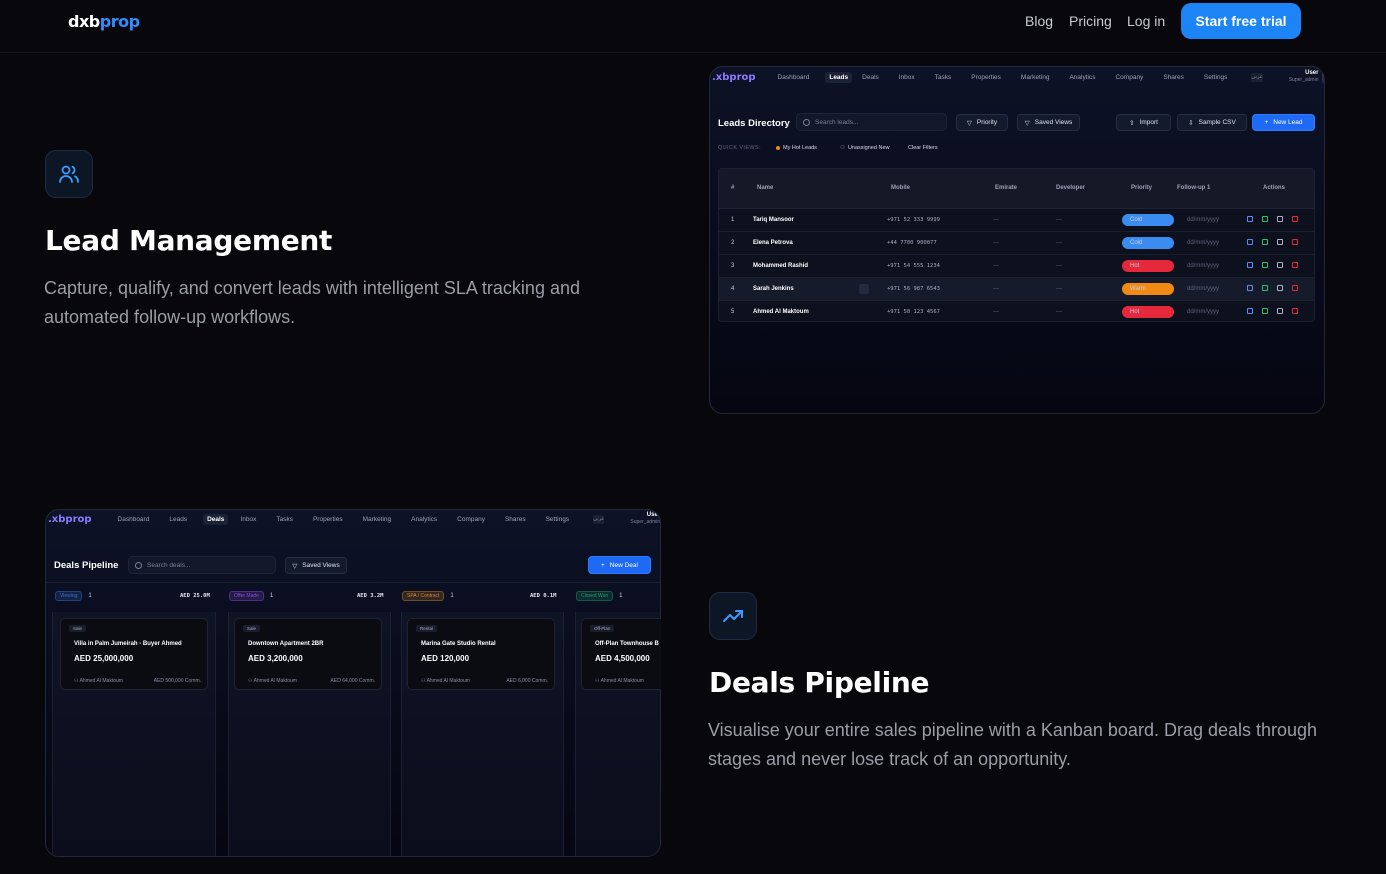 Image resolution: width=1386 pixels, height=874 pixels. Describe the element at coordinates (619, 681) in the screenshot. I see `deal-owner: ⚇ Ahmed Al Maktoum` at that location.